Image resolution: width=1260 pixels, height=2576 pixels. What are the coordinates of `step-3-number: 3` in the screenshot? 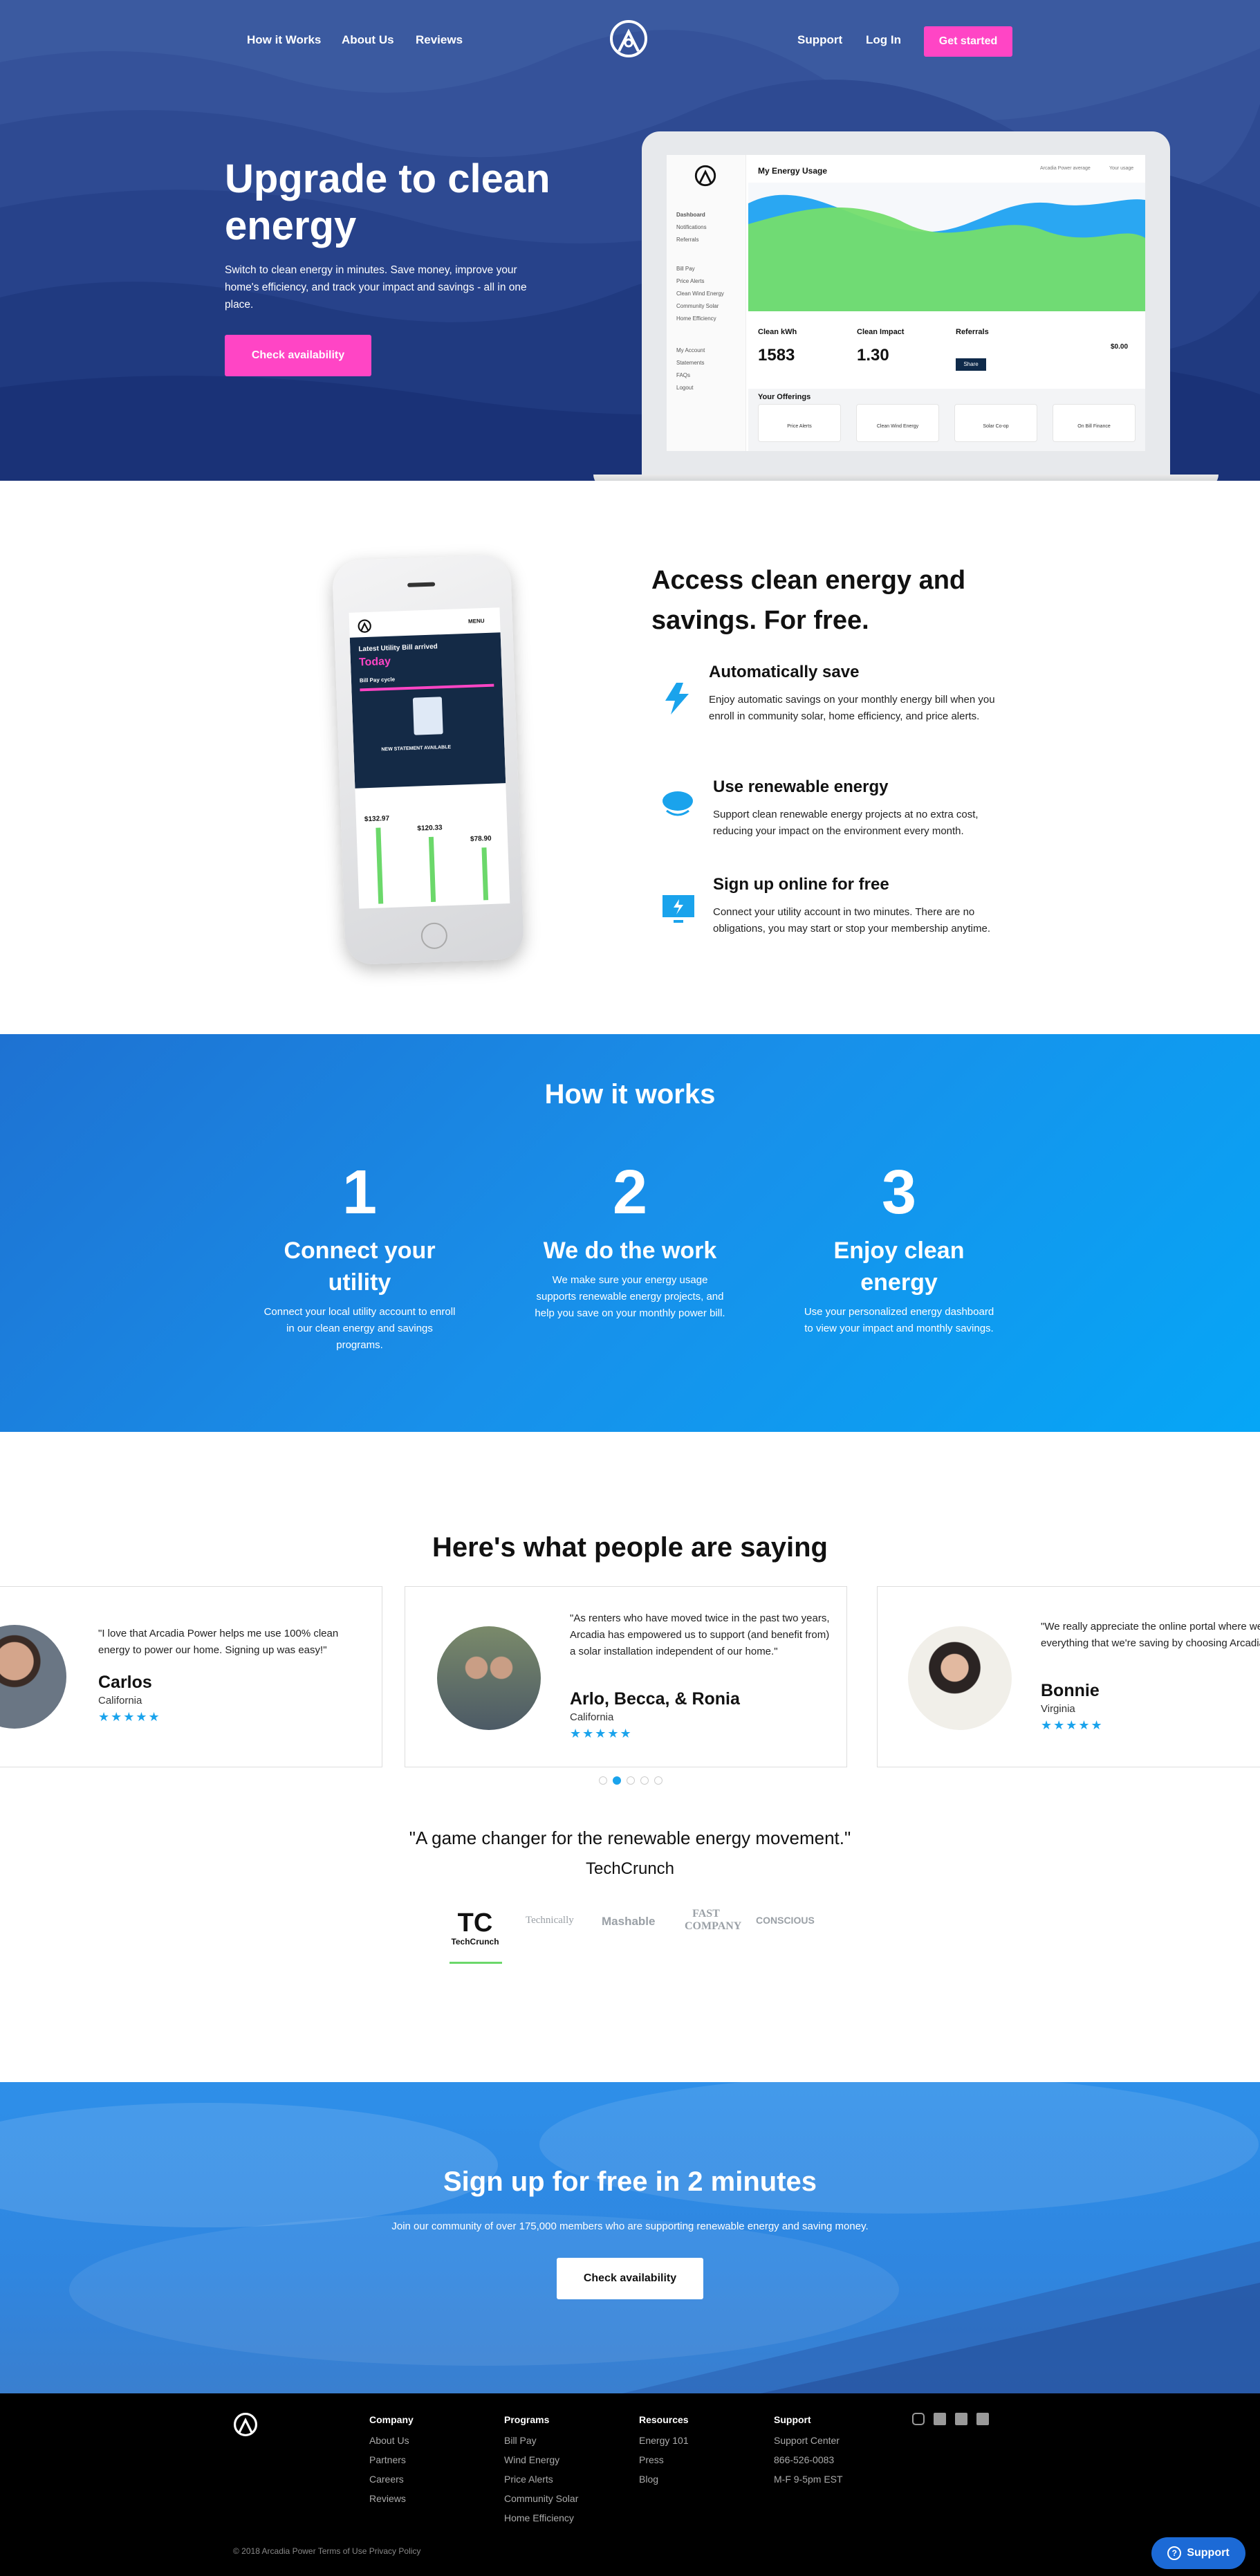 It's located at (899, 1192).